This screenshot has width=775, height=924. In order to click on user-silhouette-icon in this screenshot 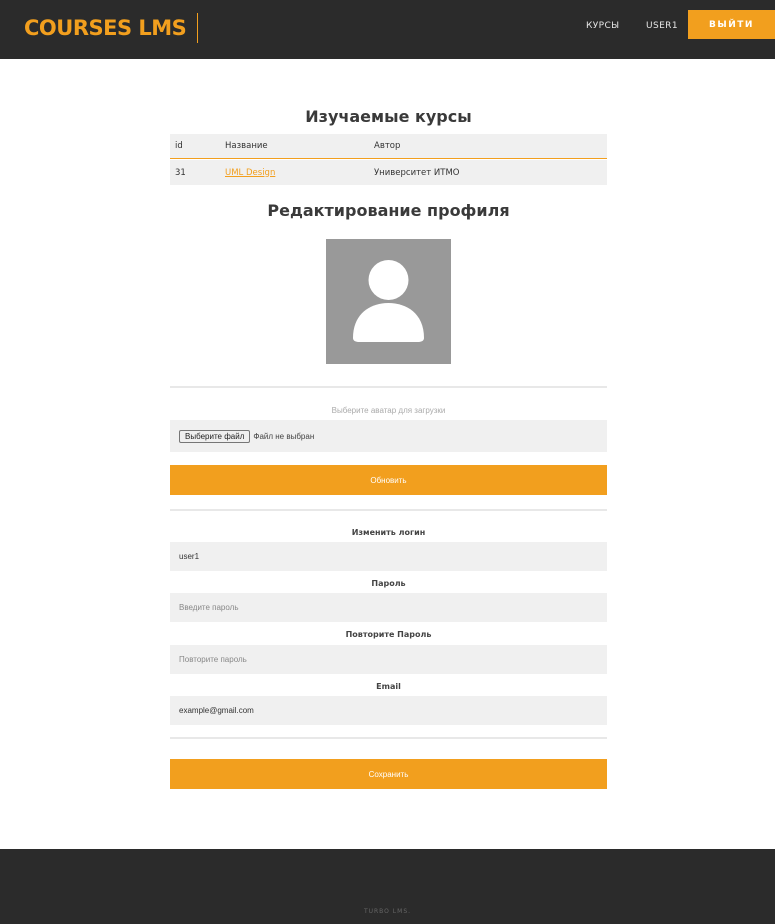, I will do `click(388, 301)`.